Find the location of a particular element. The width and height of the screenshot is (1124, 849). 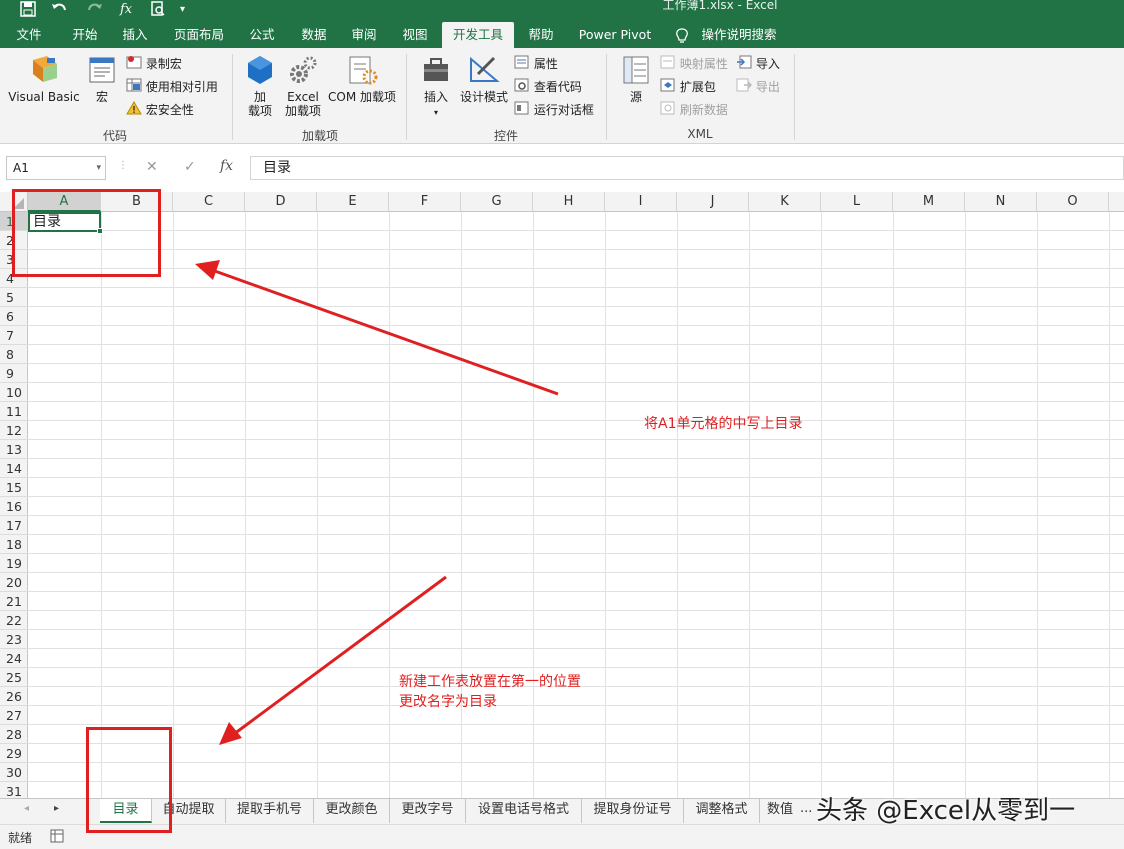

sheet-tab: 更改字号 is located at coordinates (428, 811).